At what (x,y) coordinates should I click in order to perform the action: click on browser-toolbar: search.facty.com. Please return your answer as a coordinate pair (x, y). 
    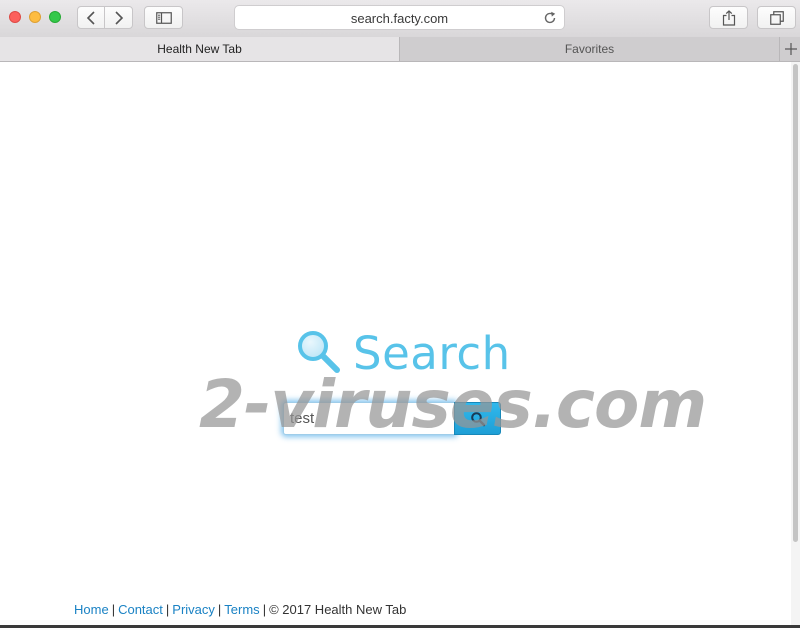
    Looking at the image, I should click on (400, 19).